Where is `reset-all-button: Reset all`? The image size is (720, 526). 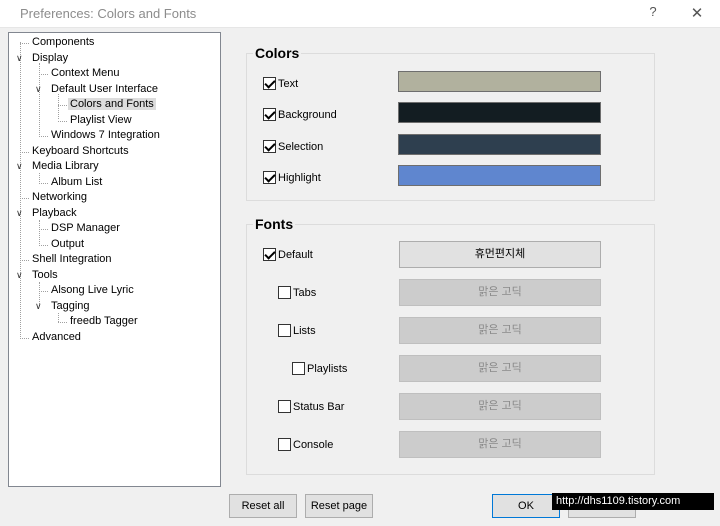 reset-all-button: Reset all is located at coordinates (263, 506).